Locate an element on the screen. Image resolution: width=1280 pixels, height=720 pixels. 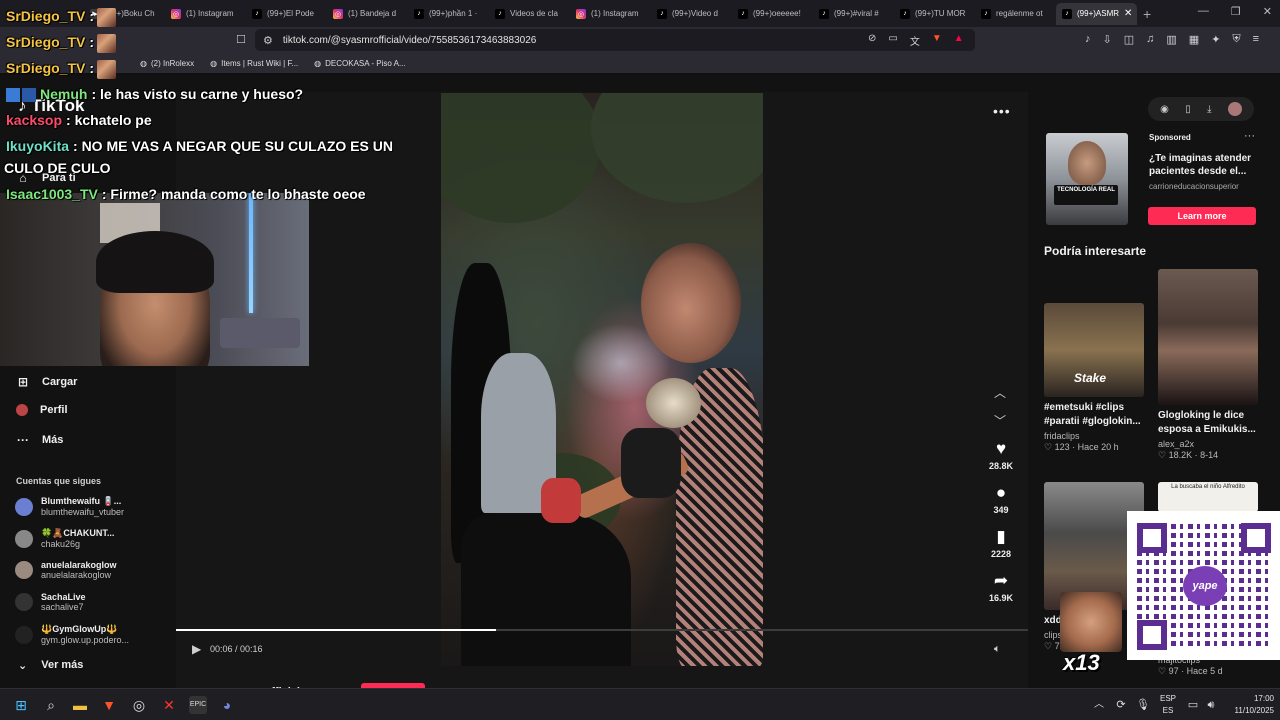
site-info-icon: ⚙ is located at coordinates (268, 40).